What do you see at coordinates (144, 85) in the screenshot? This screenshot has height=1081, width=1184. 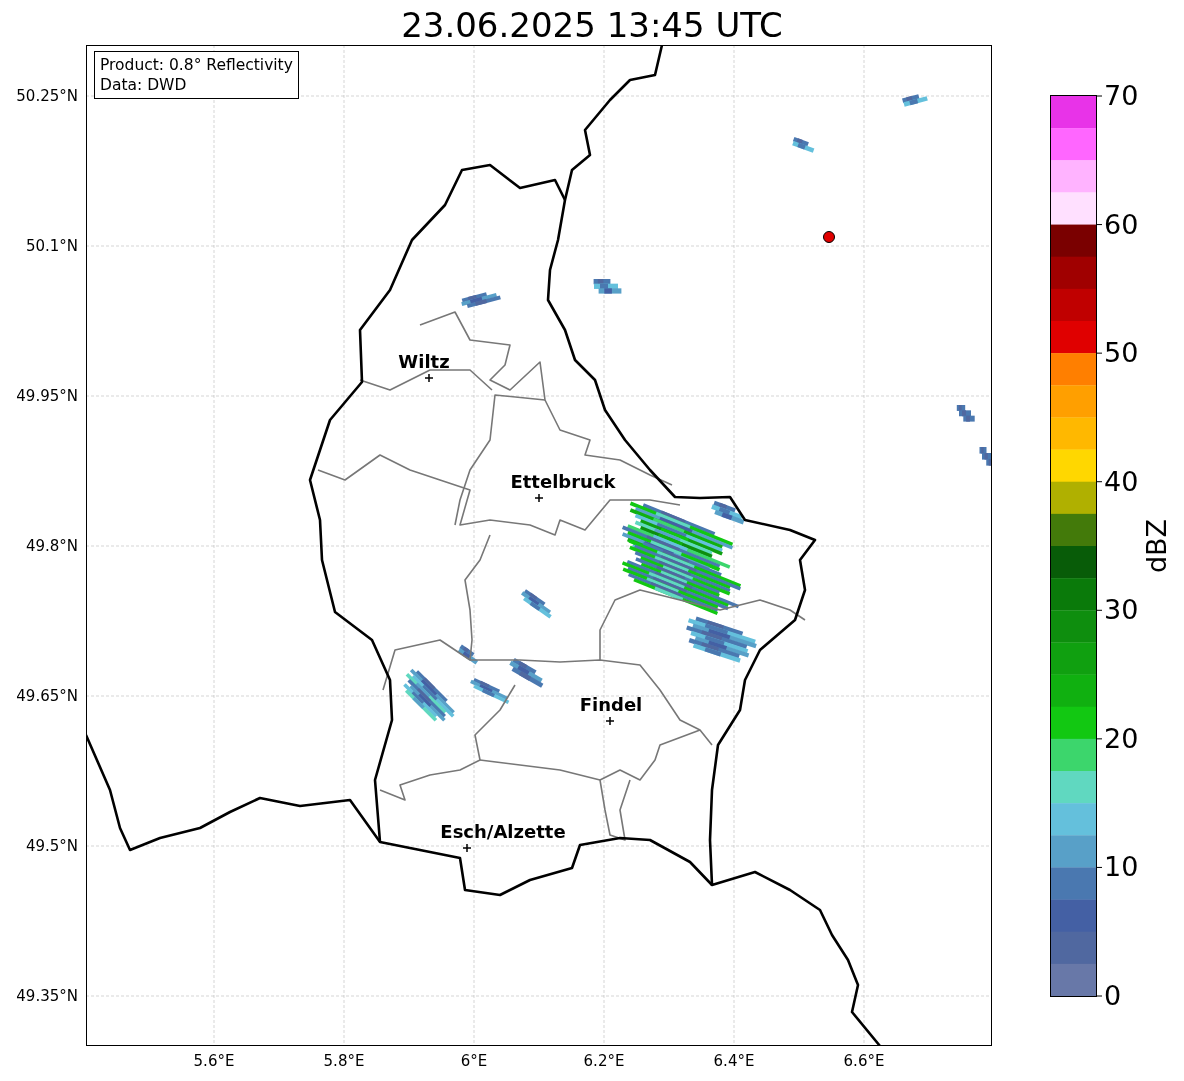 I see `info-text: Data: DWD` at bounding box center [144, 85].